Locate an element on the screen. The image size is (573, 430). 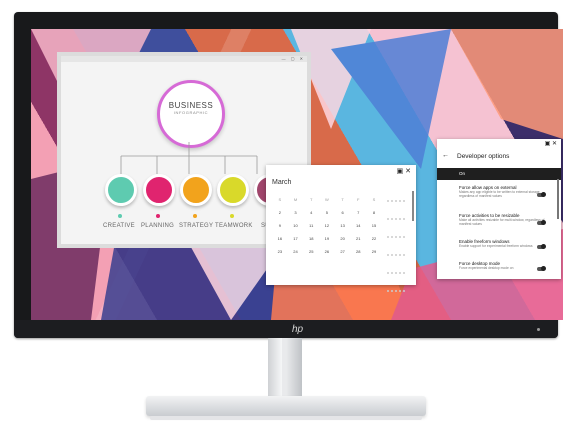
planning-circle is located at coordinates (159, 190).